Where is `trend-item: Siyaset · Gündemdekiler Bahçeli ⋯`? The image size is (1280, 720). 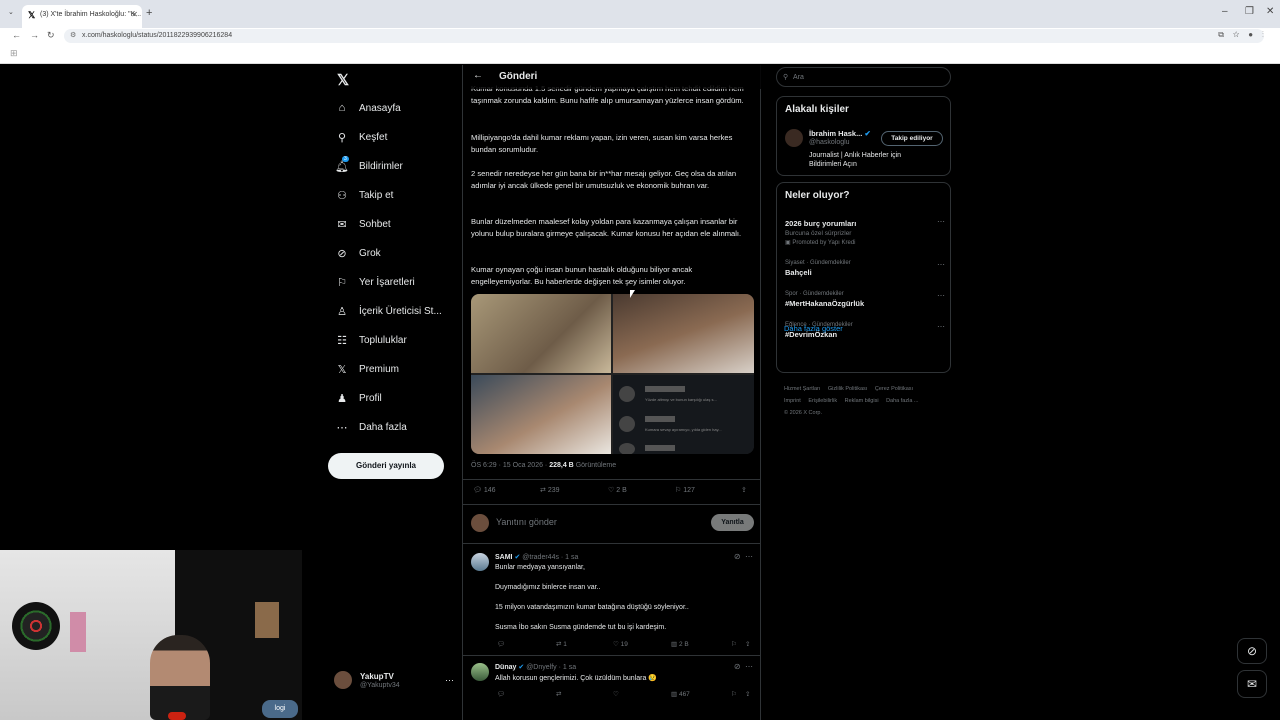
trend-item: Siyaset · Gündemdekiler Bahçeli ⋯ is located at coordinates (865, 268).